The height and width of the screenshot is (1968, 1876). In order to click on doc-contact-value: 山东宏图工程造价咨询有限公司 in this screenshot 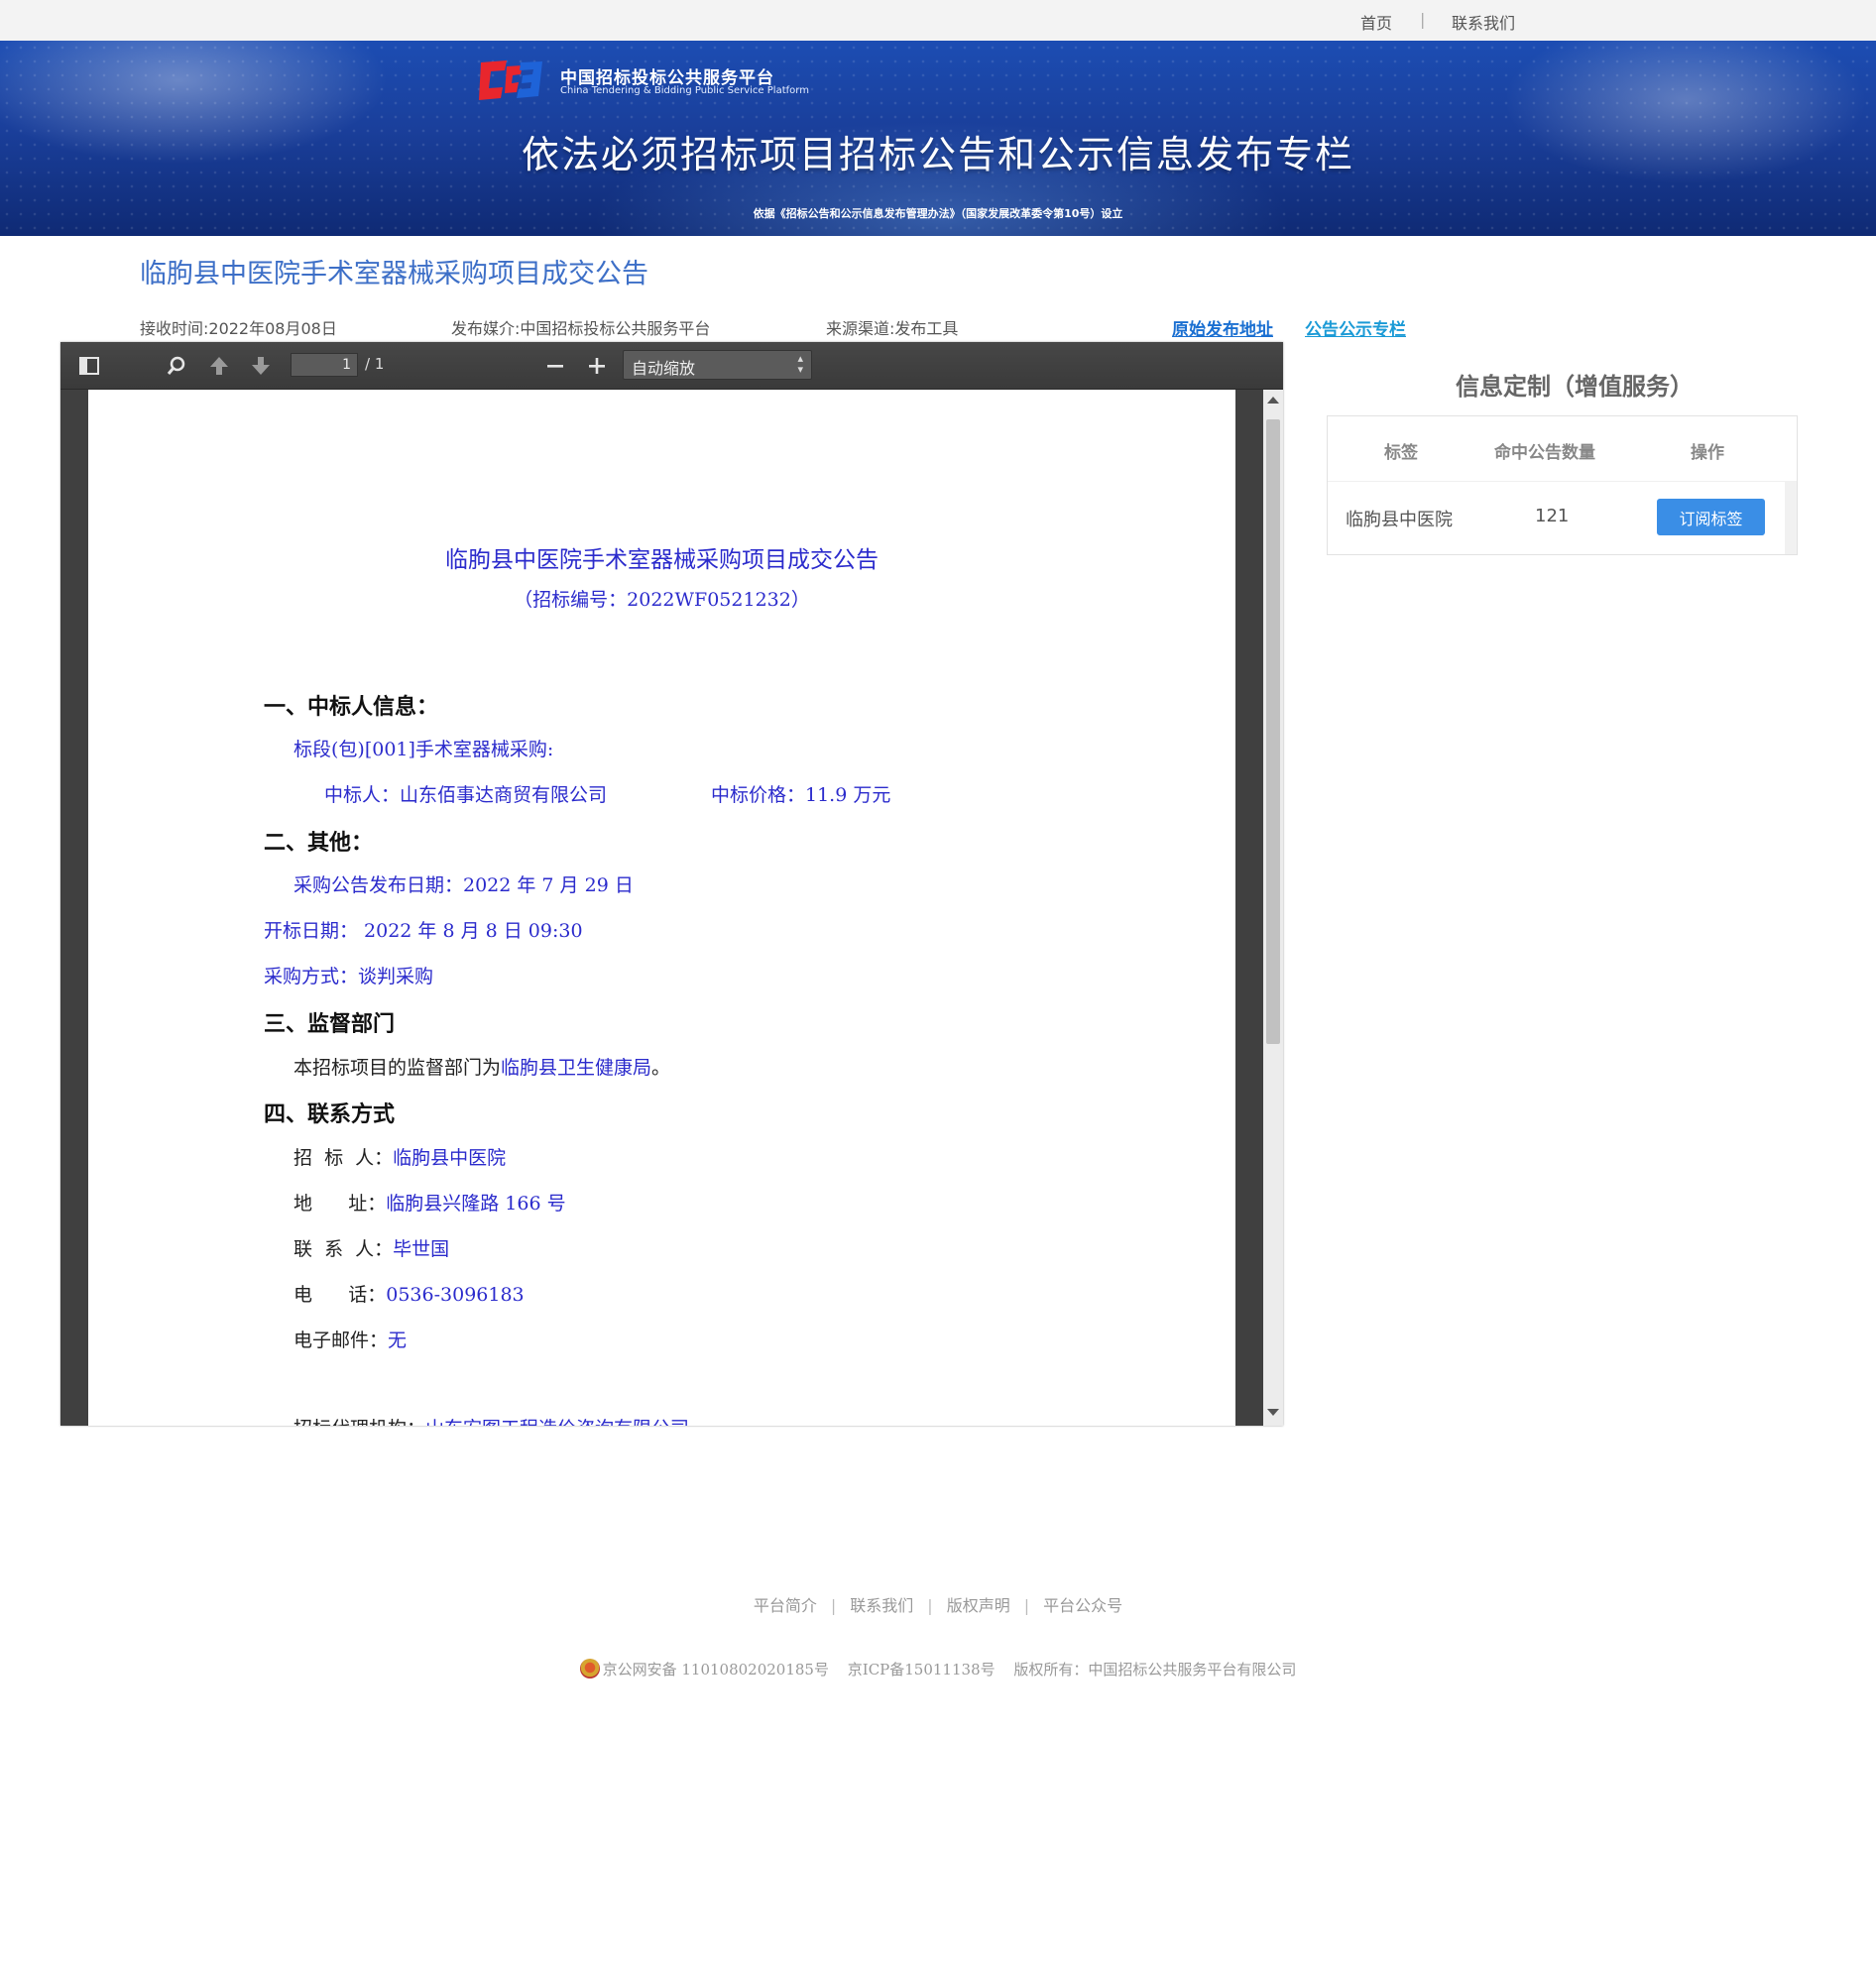, I will do `click(557, 1422)`.